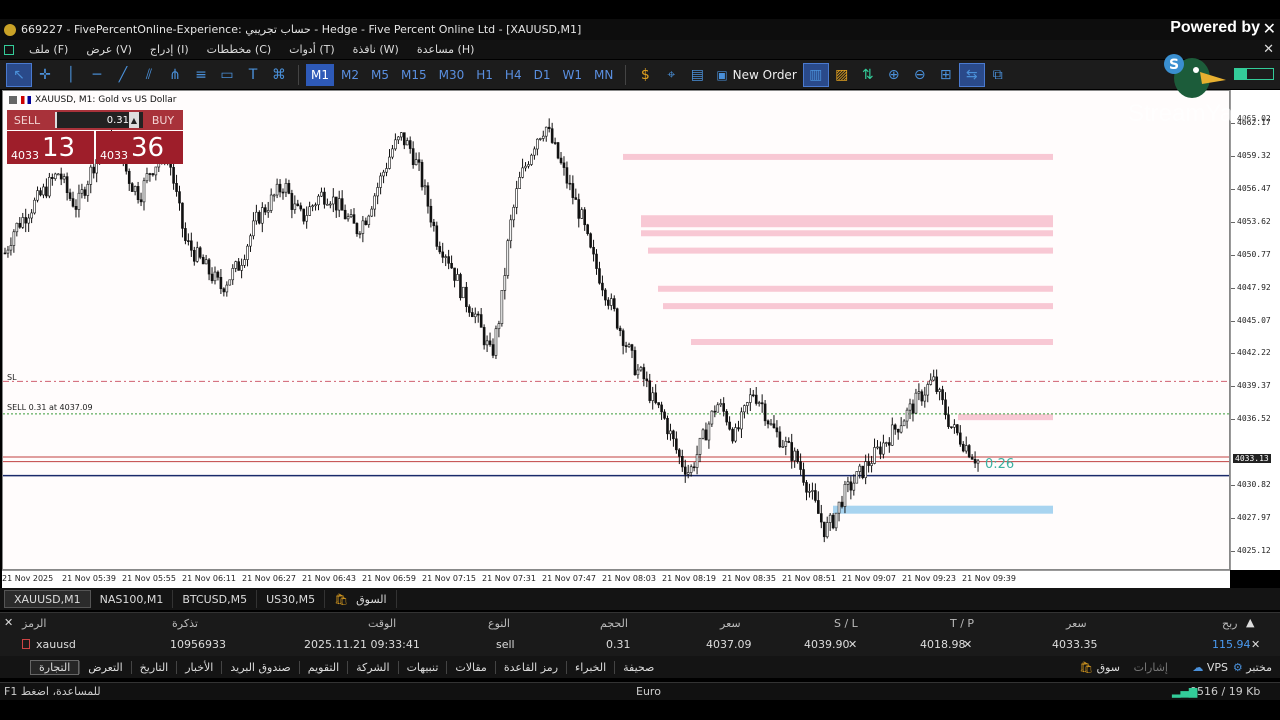  What do you see at coordinates (1268, 49) in the screenshot?
I see `menu-close-icon: ✕` at bounding box center [1268, 49].